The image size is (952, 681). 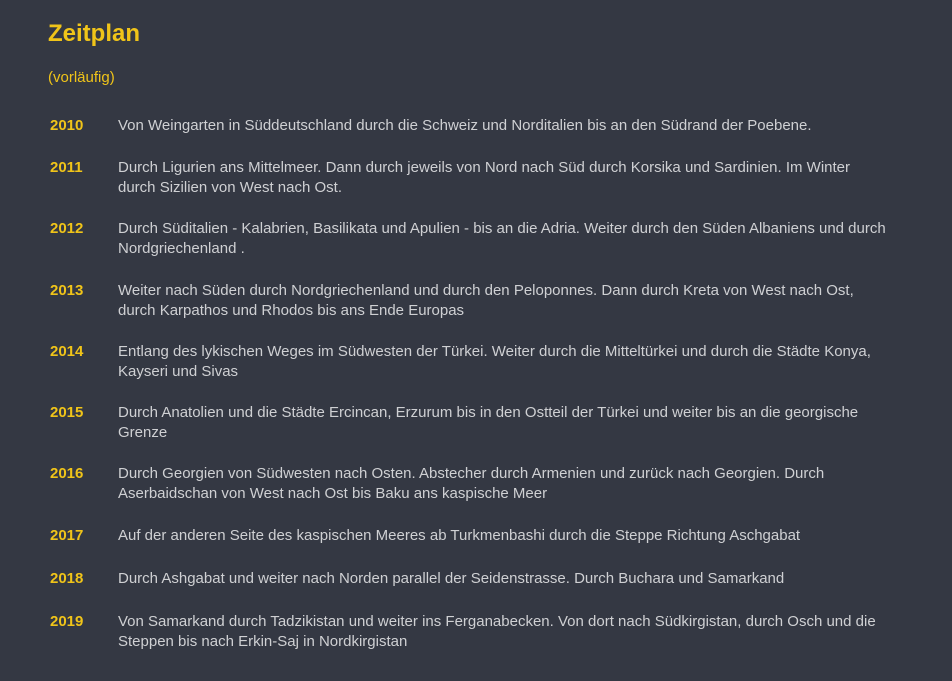 What do you see at coordinates (67, 535) in the screenshot?
I see `schedule-year: 2017` at bounding box center [67, 535].